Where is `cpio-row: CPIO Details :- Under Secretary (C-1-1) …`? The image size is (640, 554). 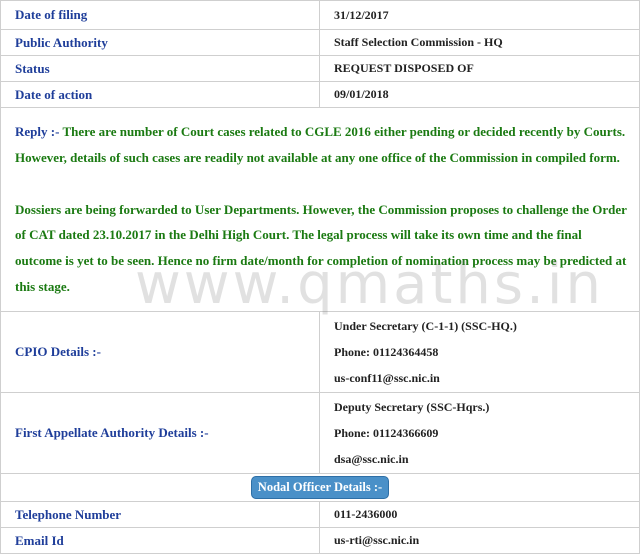 cpio-row: CPIO Details :- Under Secretary (C-1-1) … is located at coordinates (320, 352).